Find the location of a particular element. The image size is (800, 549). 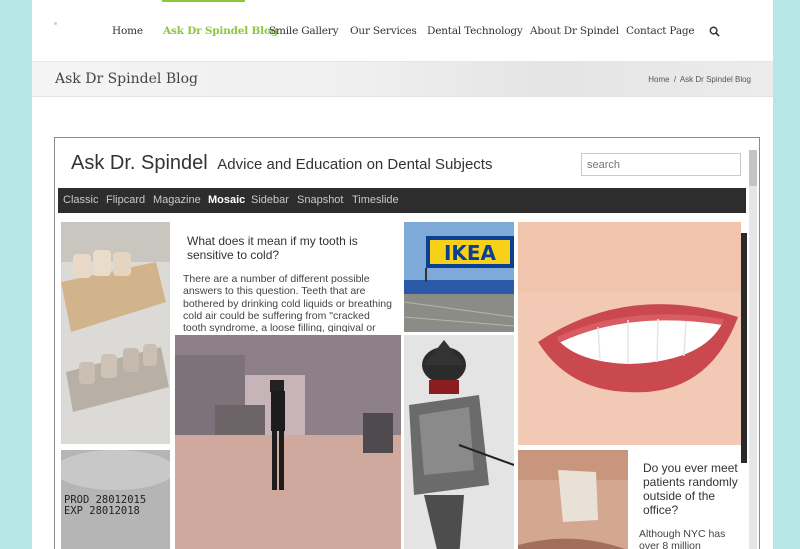

nav-item-smile-gallery: Smile Gallery is located at coordinates (304, 31).